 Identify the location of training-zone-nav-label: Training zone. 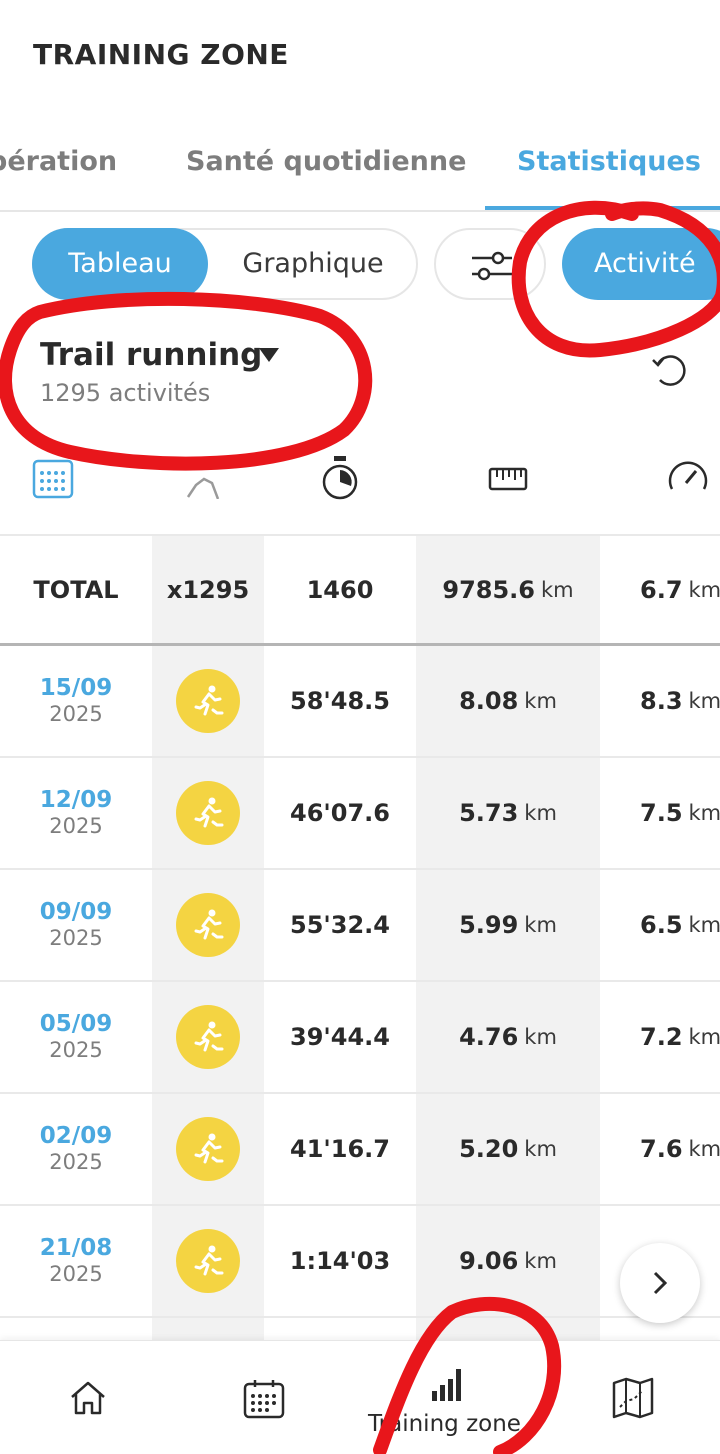
(444, 1424).